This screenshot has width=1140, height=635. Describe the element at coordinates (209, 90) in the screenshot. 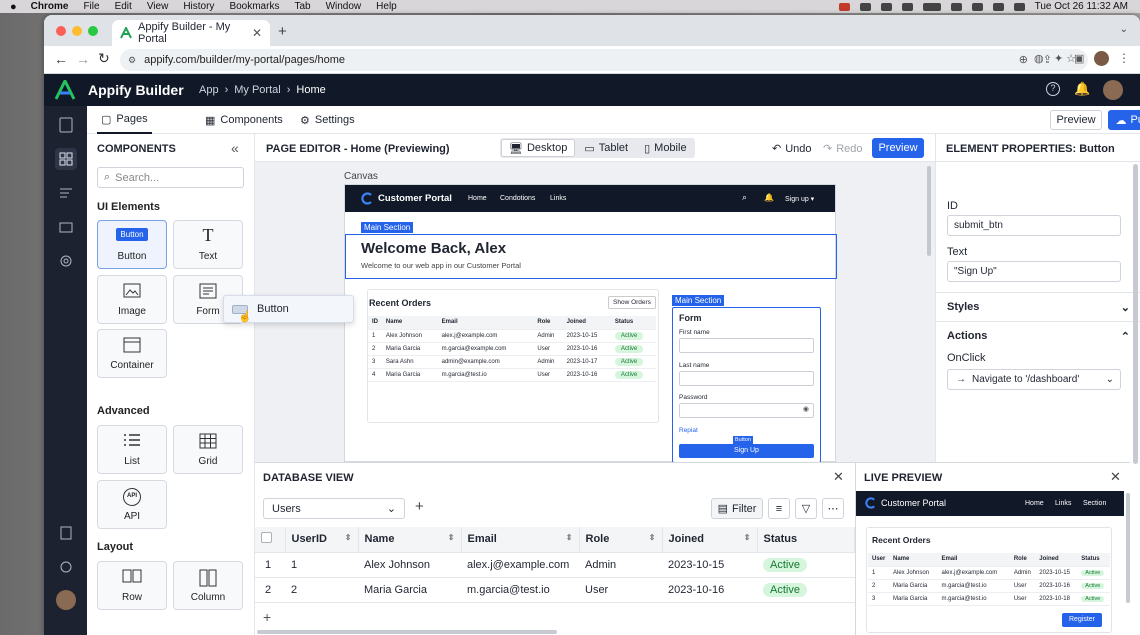

I see `breadcrumb-app: App` at that location.